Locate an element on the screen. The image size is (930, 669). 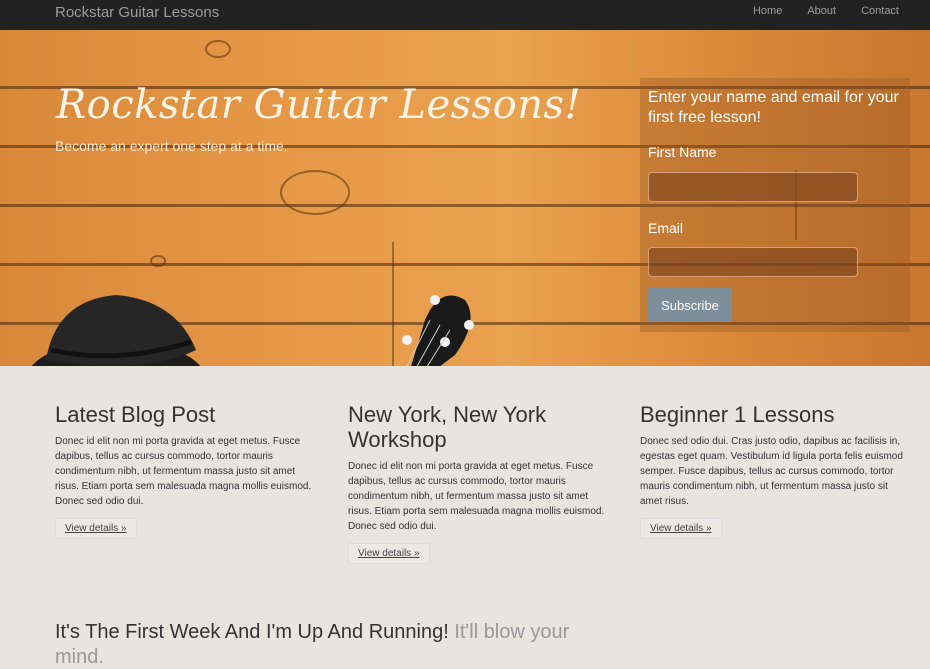
column-title: Beginner 1 Lessons is located at coordinates (737, 414).